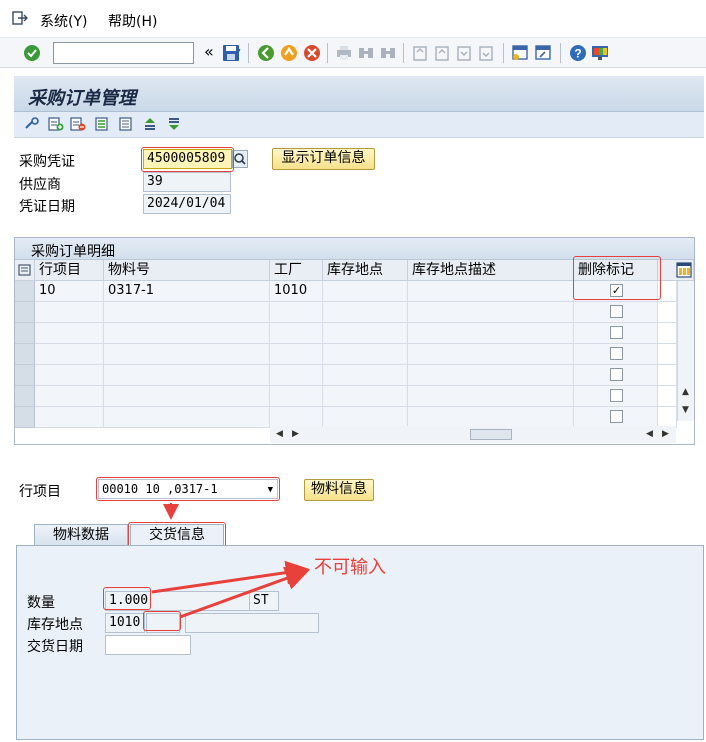 Image resolution: width=706 pixels, height=742 pixels. What do you see at coordinates (188, 489) in the screenshot?
I see `item-select-dropdown: 00010 10 ,0317-1 ▼` at bounding box center [188, 489].